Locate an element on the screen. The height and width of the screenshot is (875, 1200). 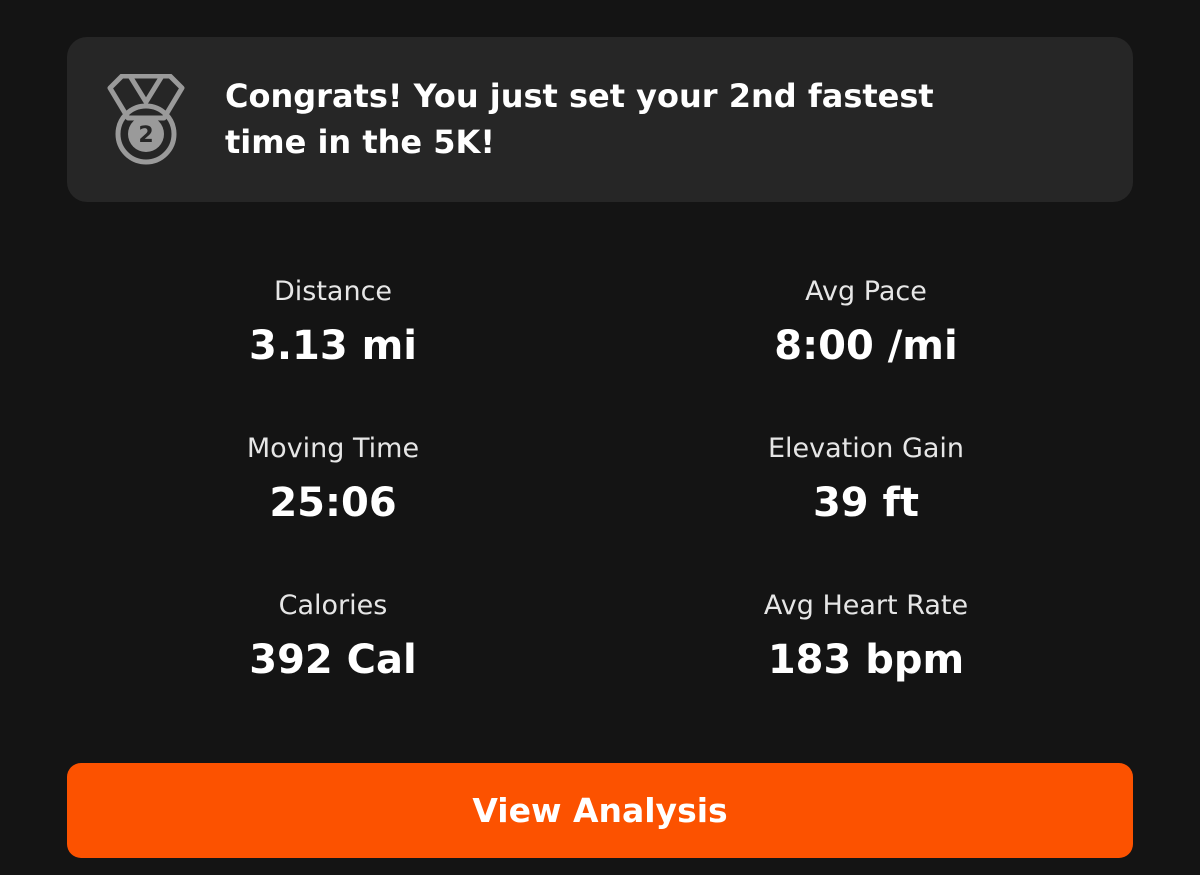
stat-value: 183 bpm is located at coordinates (866, 660).